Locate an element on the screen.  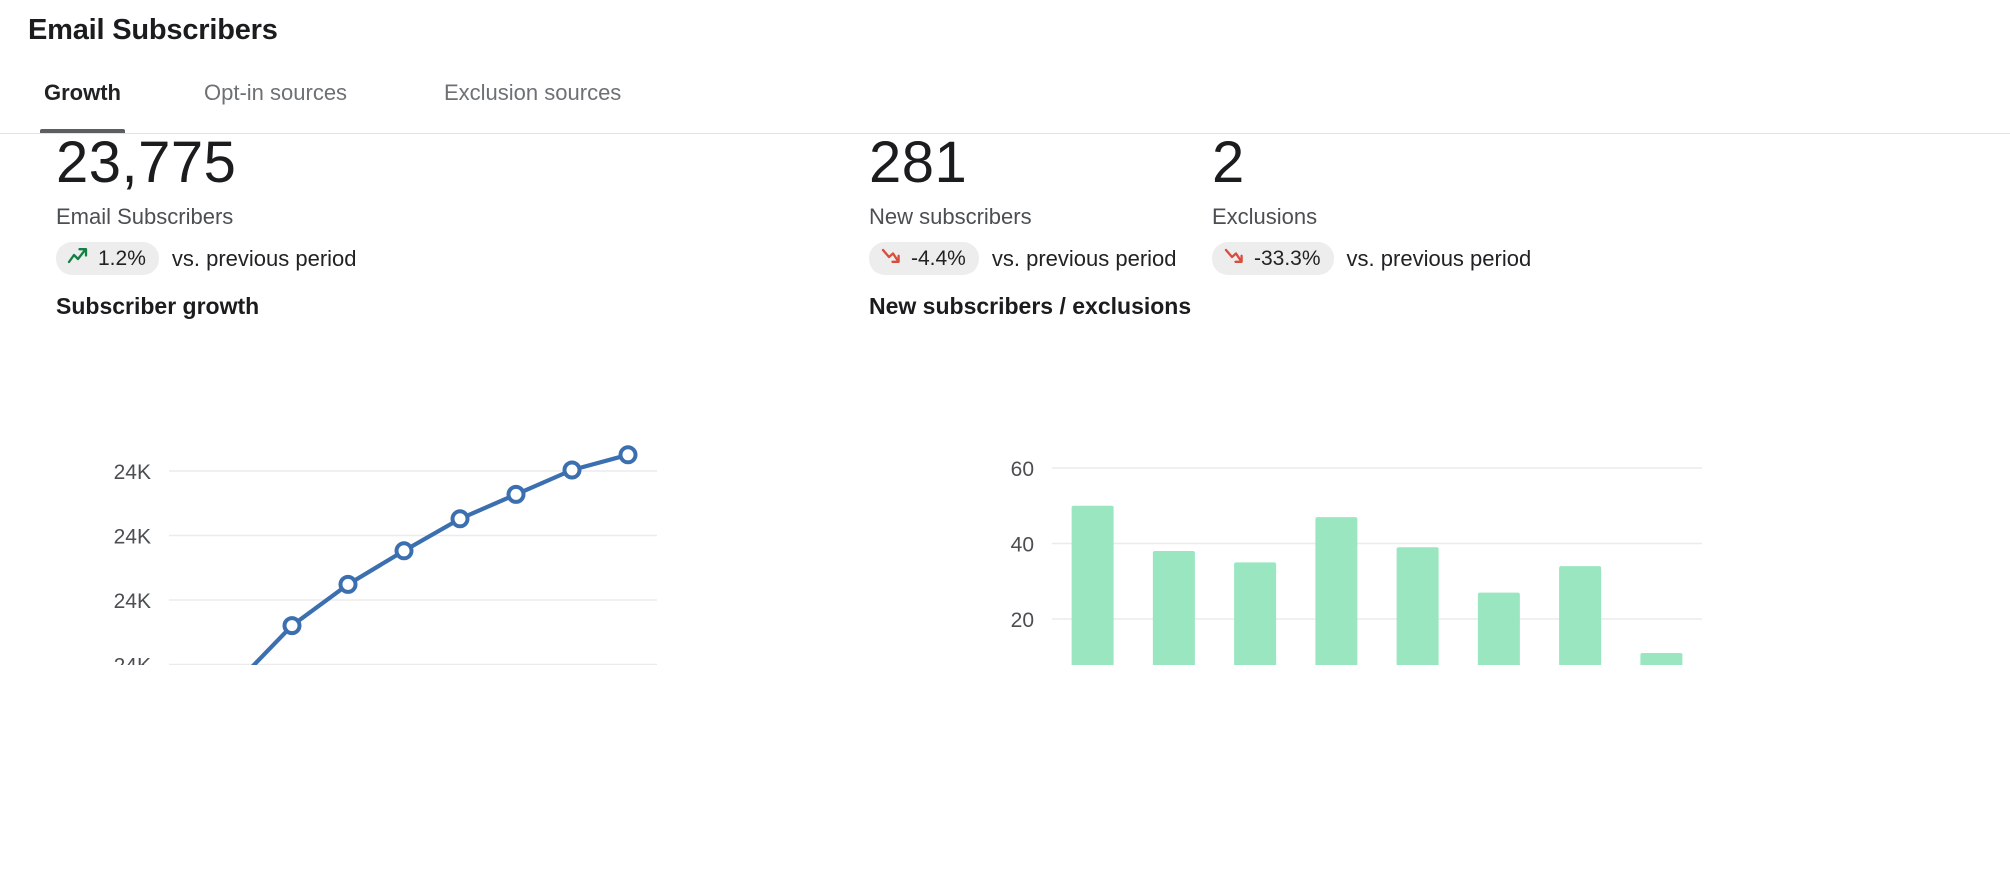
tab-exclusion-sources: Exclusion sources is located at coordinates (532, 105).